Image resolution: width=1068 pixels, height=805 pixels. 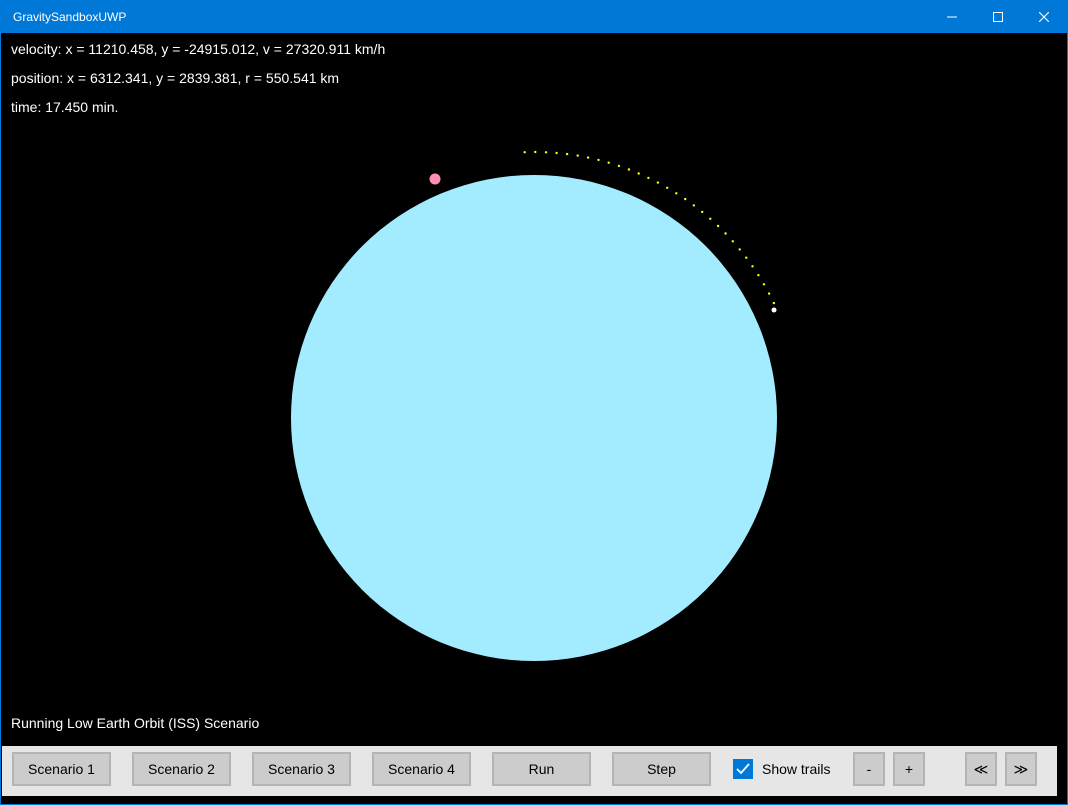 I want to click on scenario-3-button: Scenario 3, so click(x=301, y=769).